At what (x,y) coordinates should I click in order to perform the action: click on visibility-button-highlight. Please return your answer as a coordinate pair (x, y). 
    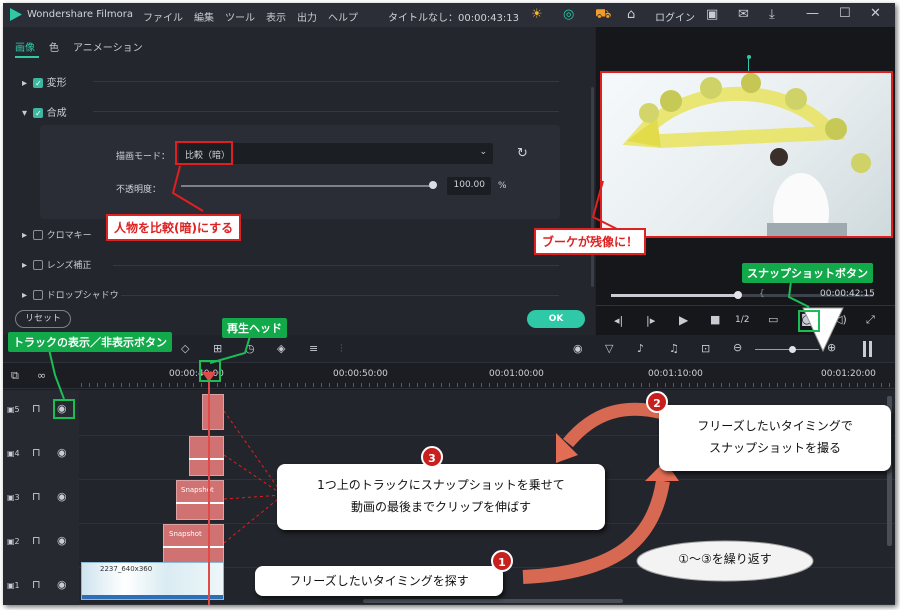
    Looking at the image, I should click on (64, 409).